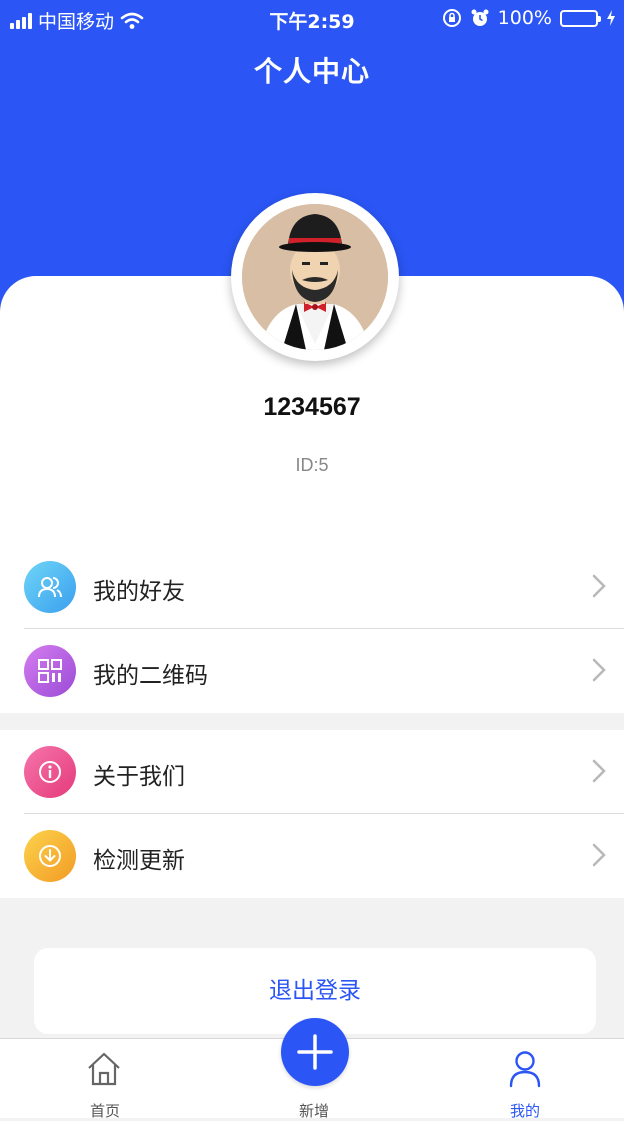 The width and height of the screenshot is (624, 1121). Describe the element at coordinates (524, 1111) in the screenshot. I see `tab-mine-label: 我的` at that location.